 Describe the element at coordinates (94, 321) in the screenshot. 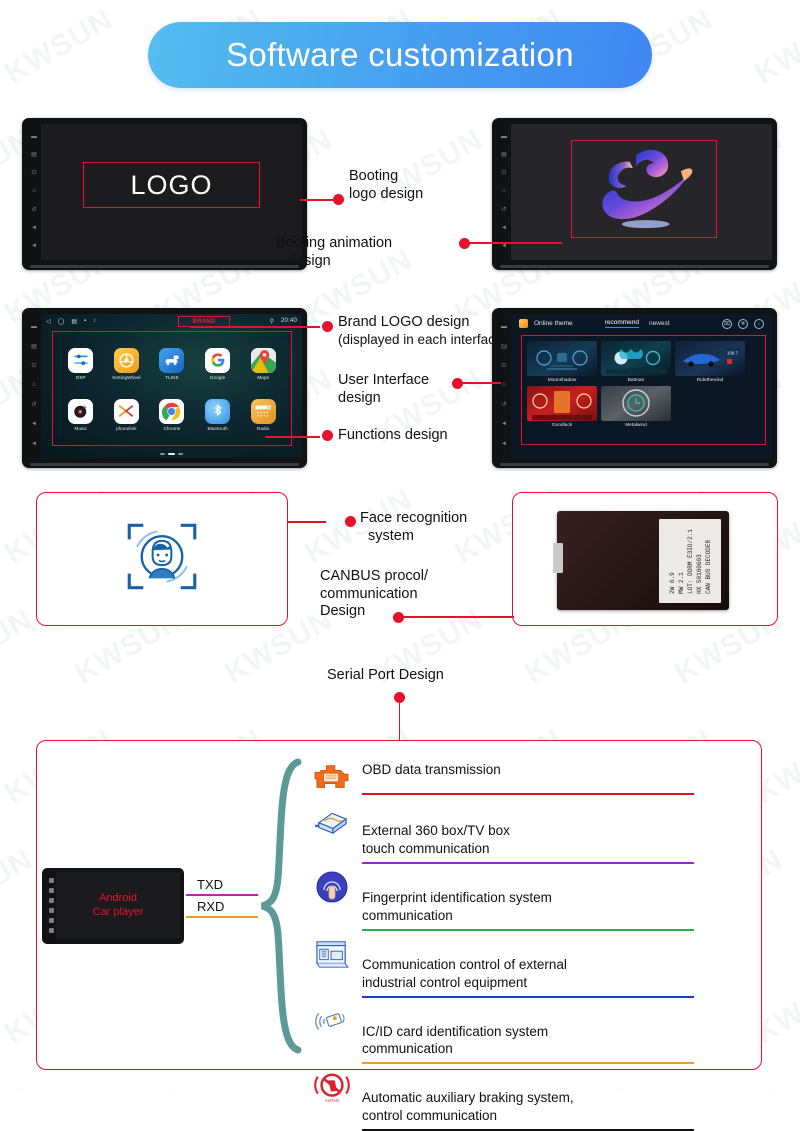

I see `volume-nav-icon: ↕` at that location.